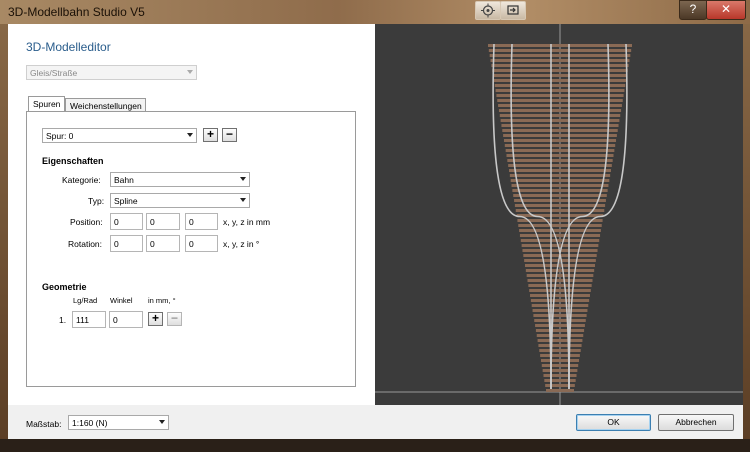 Image resolution: width=750 pixels, height=452 pixels. Describe the element at coordinates (693, 10) in the screenshot. I see `help-button: ?` at that location.